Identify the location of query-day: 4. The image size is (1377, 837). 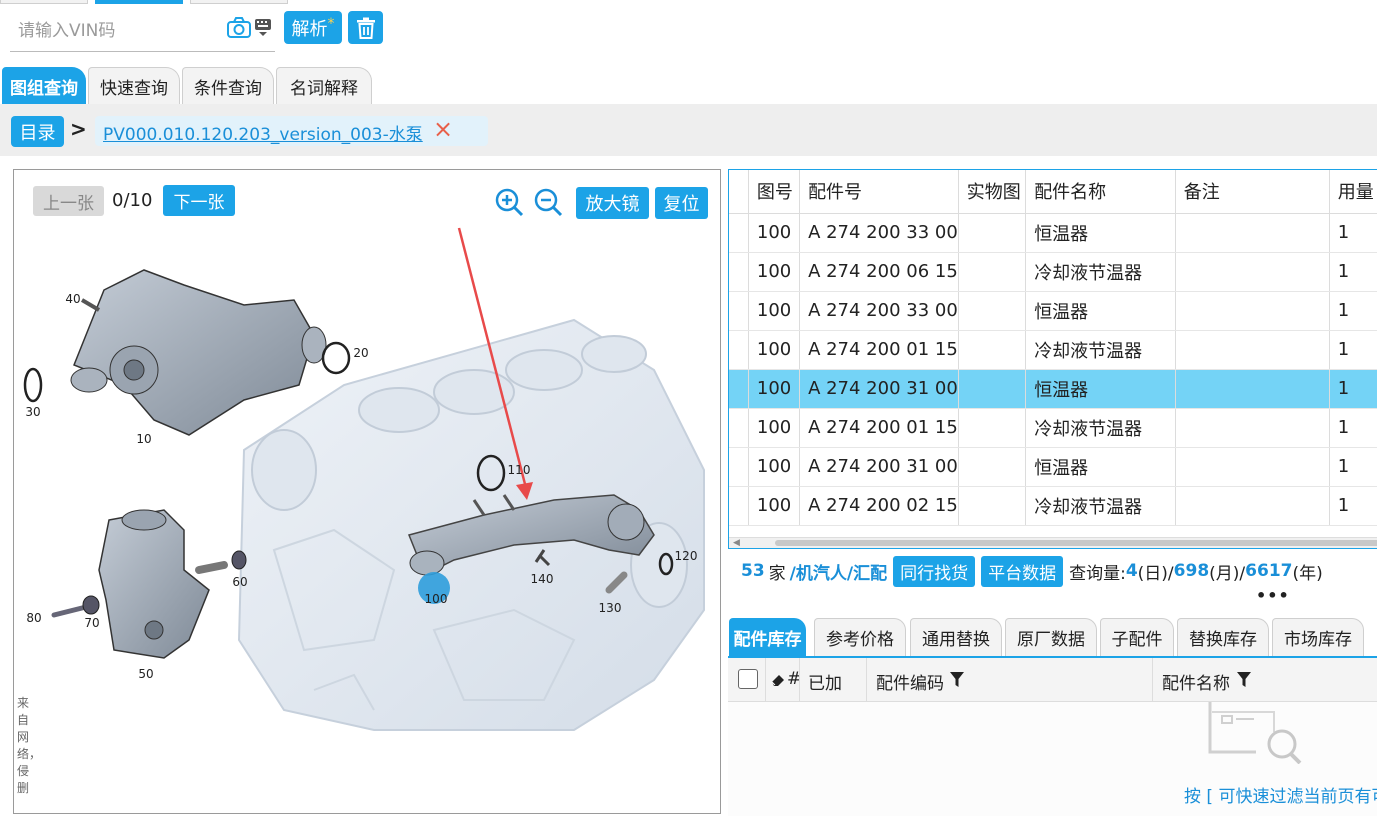
(1131, 571).